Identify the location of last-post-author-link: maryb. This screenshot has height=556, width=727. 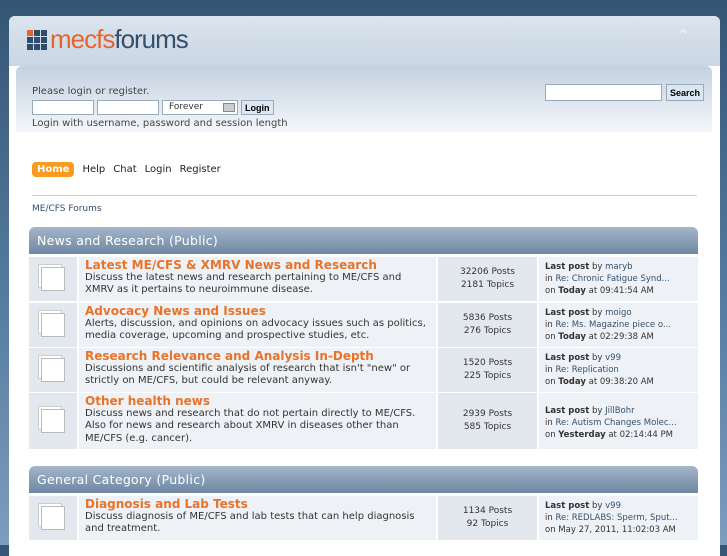
(618, 267).